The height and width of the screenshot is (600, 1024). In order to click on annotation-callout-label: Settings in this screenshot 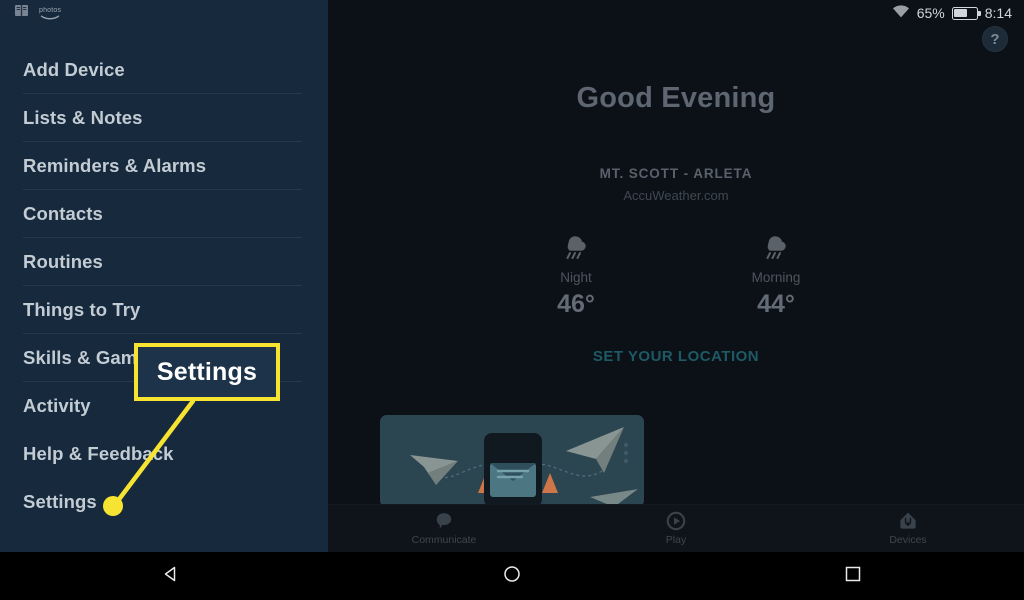, I will do `click(207, 371)`.